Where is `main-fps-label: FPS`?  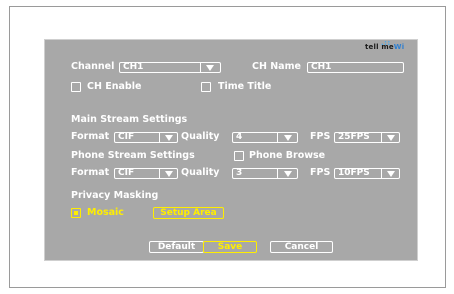 main-fps-label: FPS is located at coordinates (320, 136).